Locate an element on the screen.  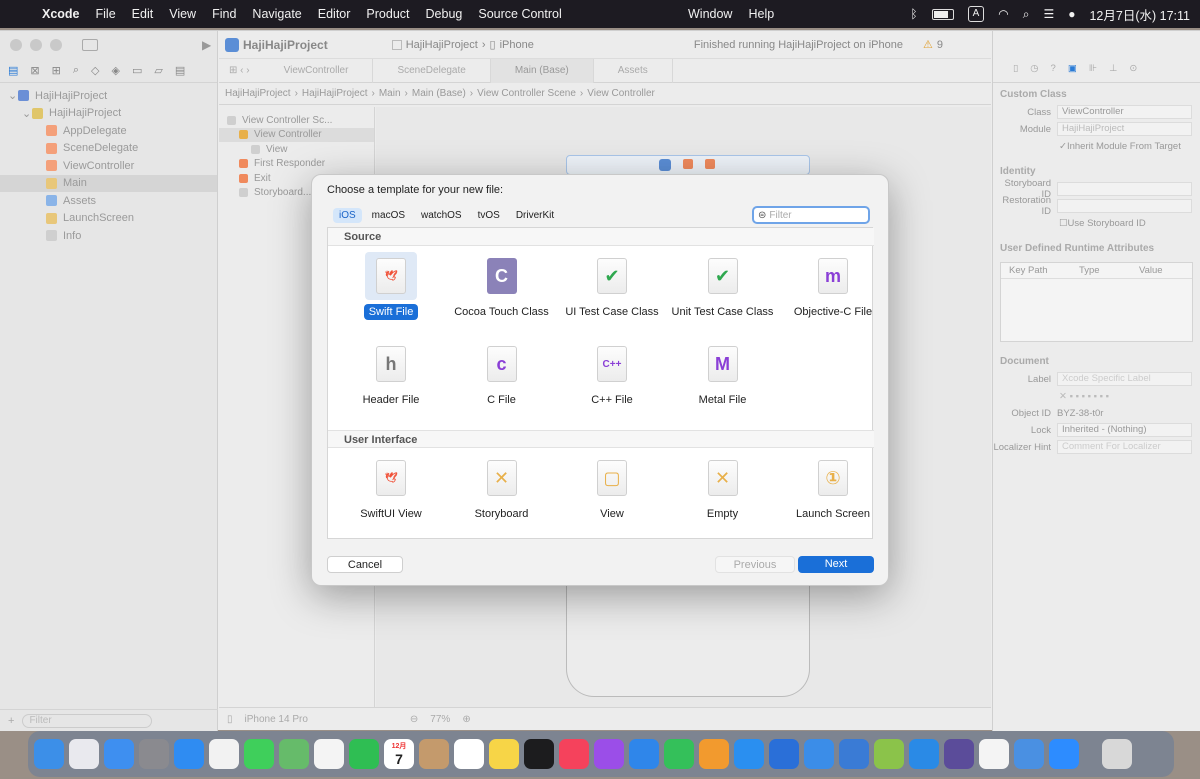
preview-icon is located at coordinates (889, 754).